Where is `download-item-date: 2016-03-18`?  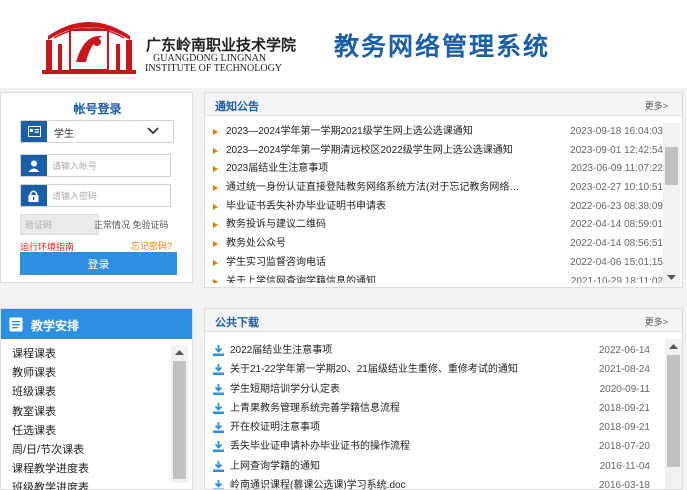
download-item-date: 2016-03-18 is located at coordinates (624, 484).